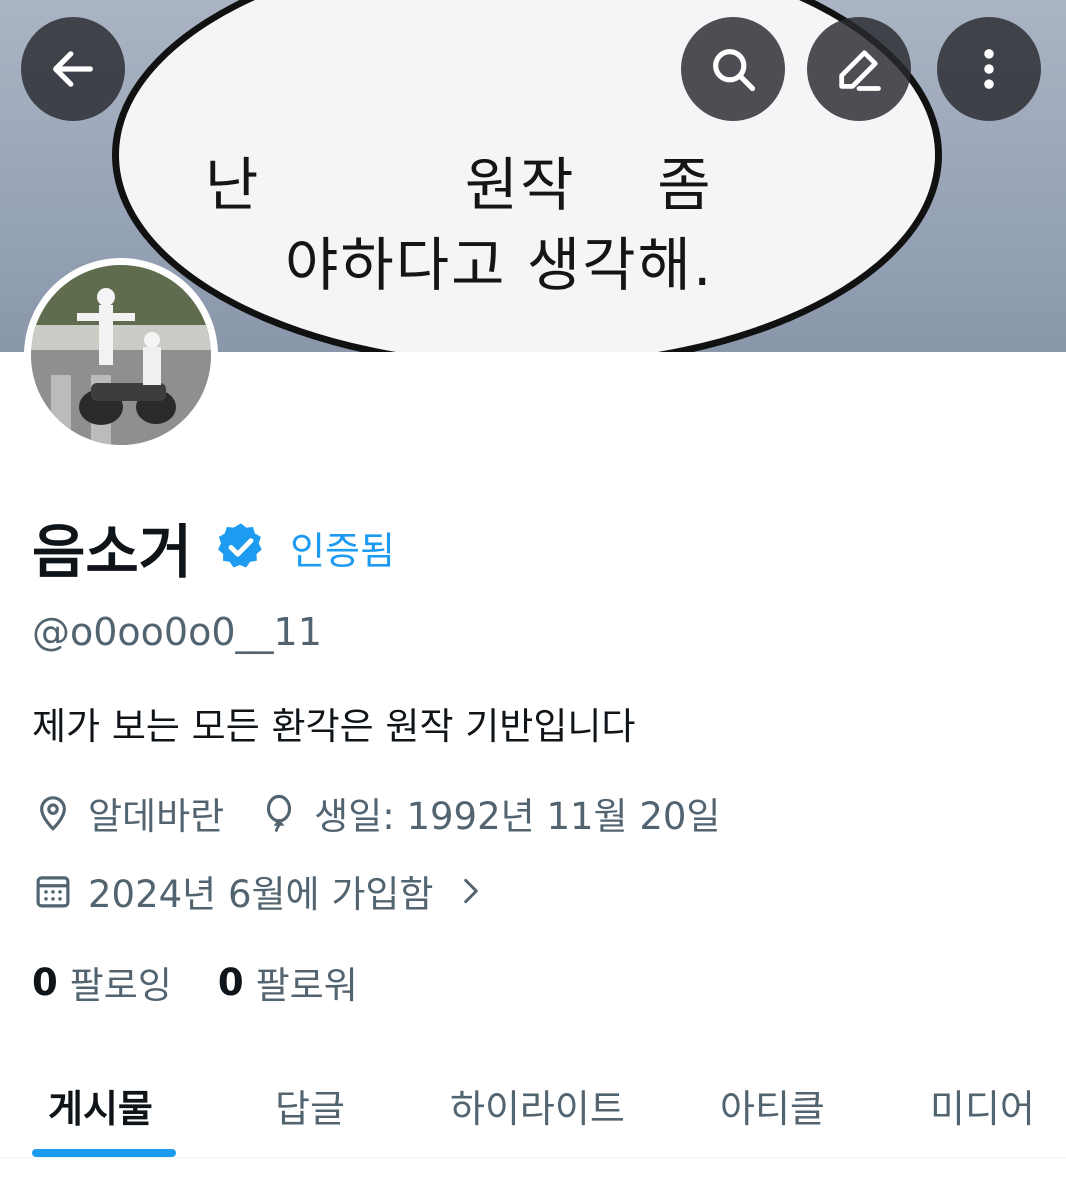 The width and height of the screenshot is (1066, 1200). Describe the element at coordinates (982, 1105) in the screenshot. I see `tab-media: 미디어` at that location.